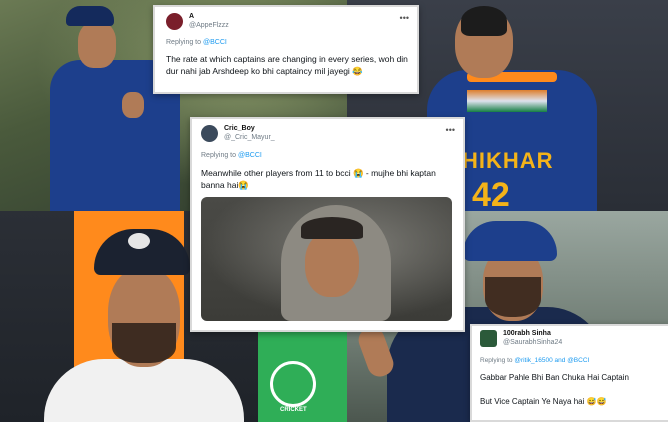 Image resolution: width=668 pixels, height=422 pixels. I want to click on player-hair, so click(484, 21).